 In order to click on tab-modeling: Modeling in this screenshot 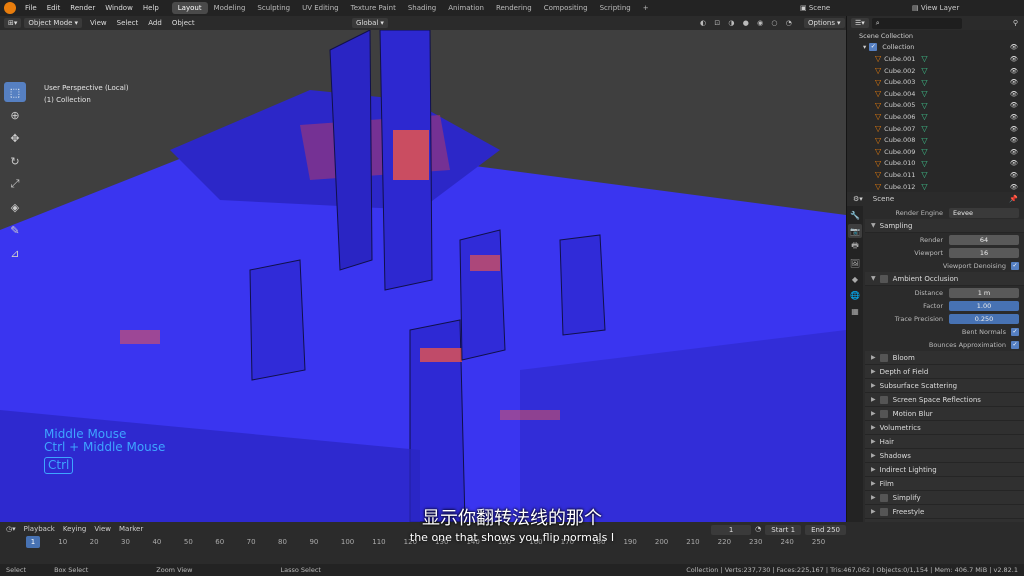, I will do `click(230, 8)`.